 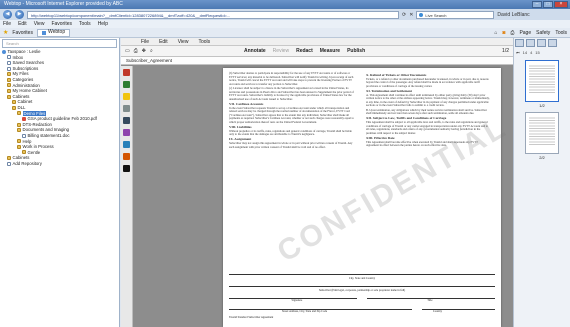 I want to click on browser-tab: Webtop, so click(x=53, y=32).